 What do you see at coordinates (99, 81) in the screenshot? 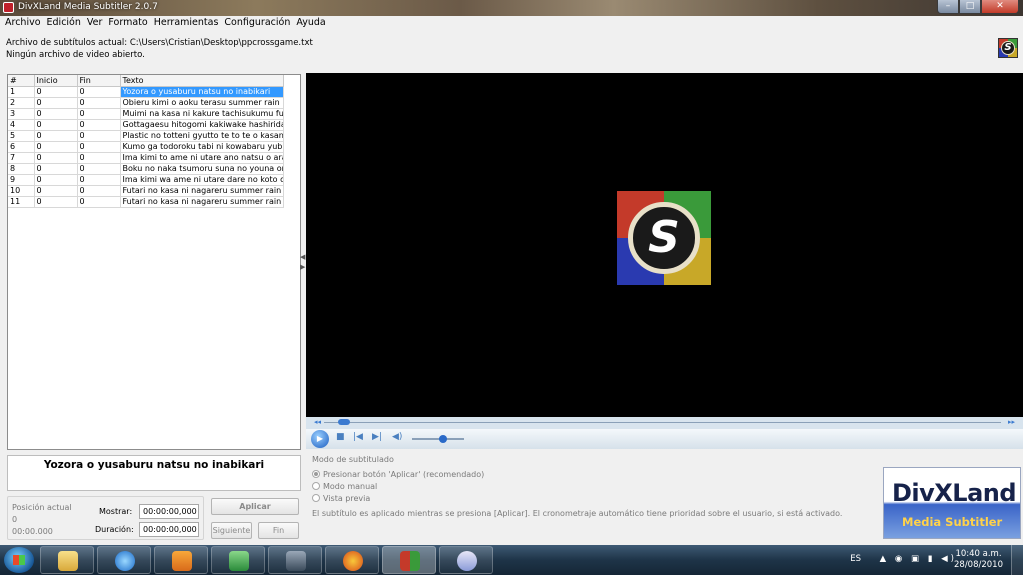
I see `column-header-fin: Fin` at bounding box center [99, 81].